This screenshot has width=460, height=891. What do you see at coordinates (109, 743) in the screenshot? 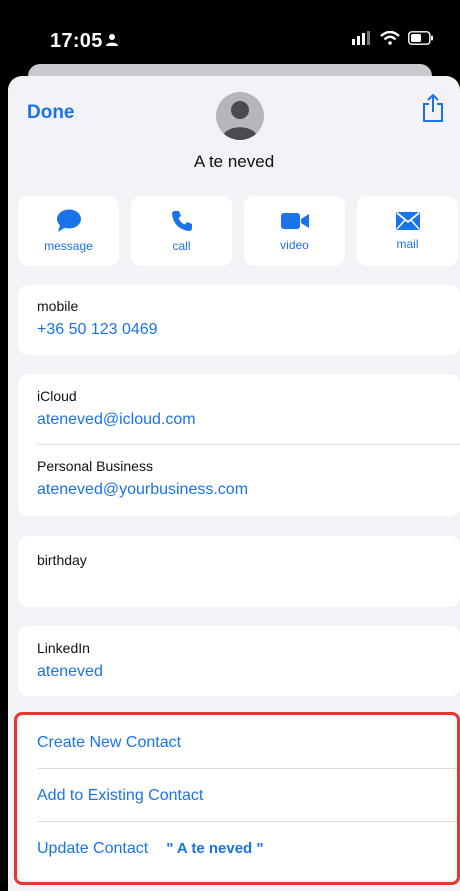
I see `create-new-contact-button: Create New Contact` at bounding box center [109, 743].